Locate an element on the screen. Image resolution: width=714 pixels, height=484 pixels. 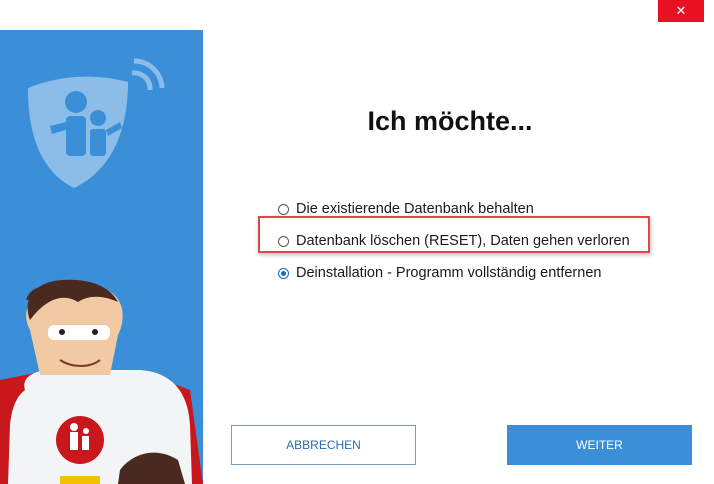
superhero-mascot is located at coordinates (101, 381).